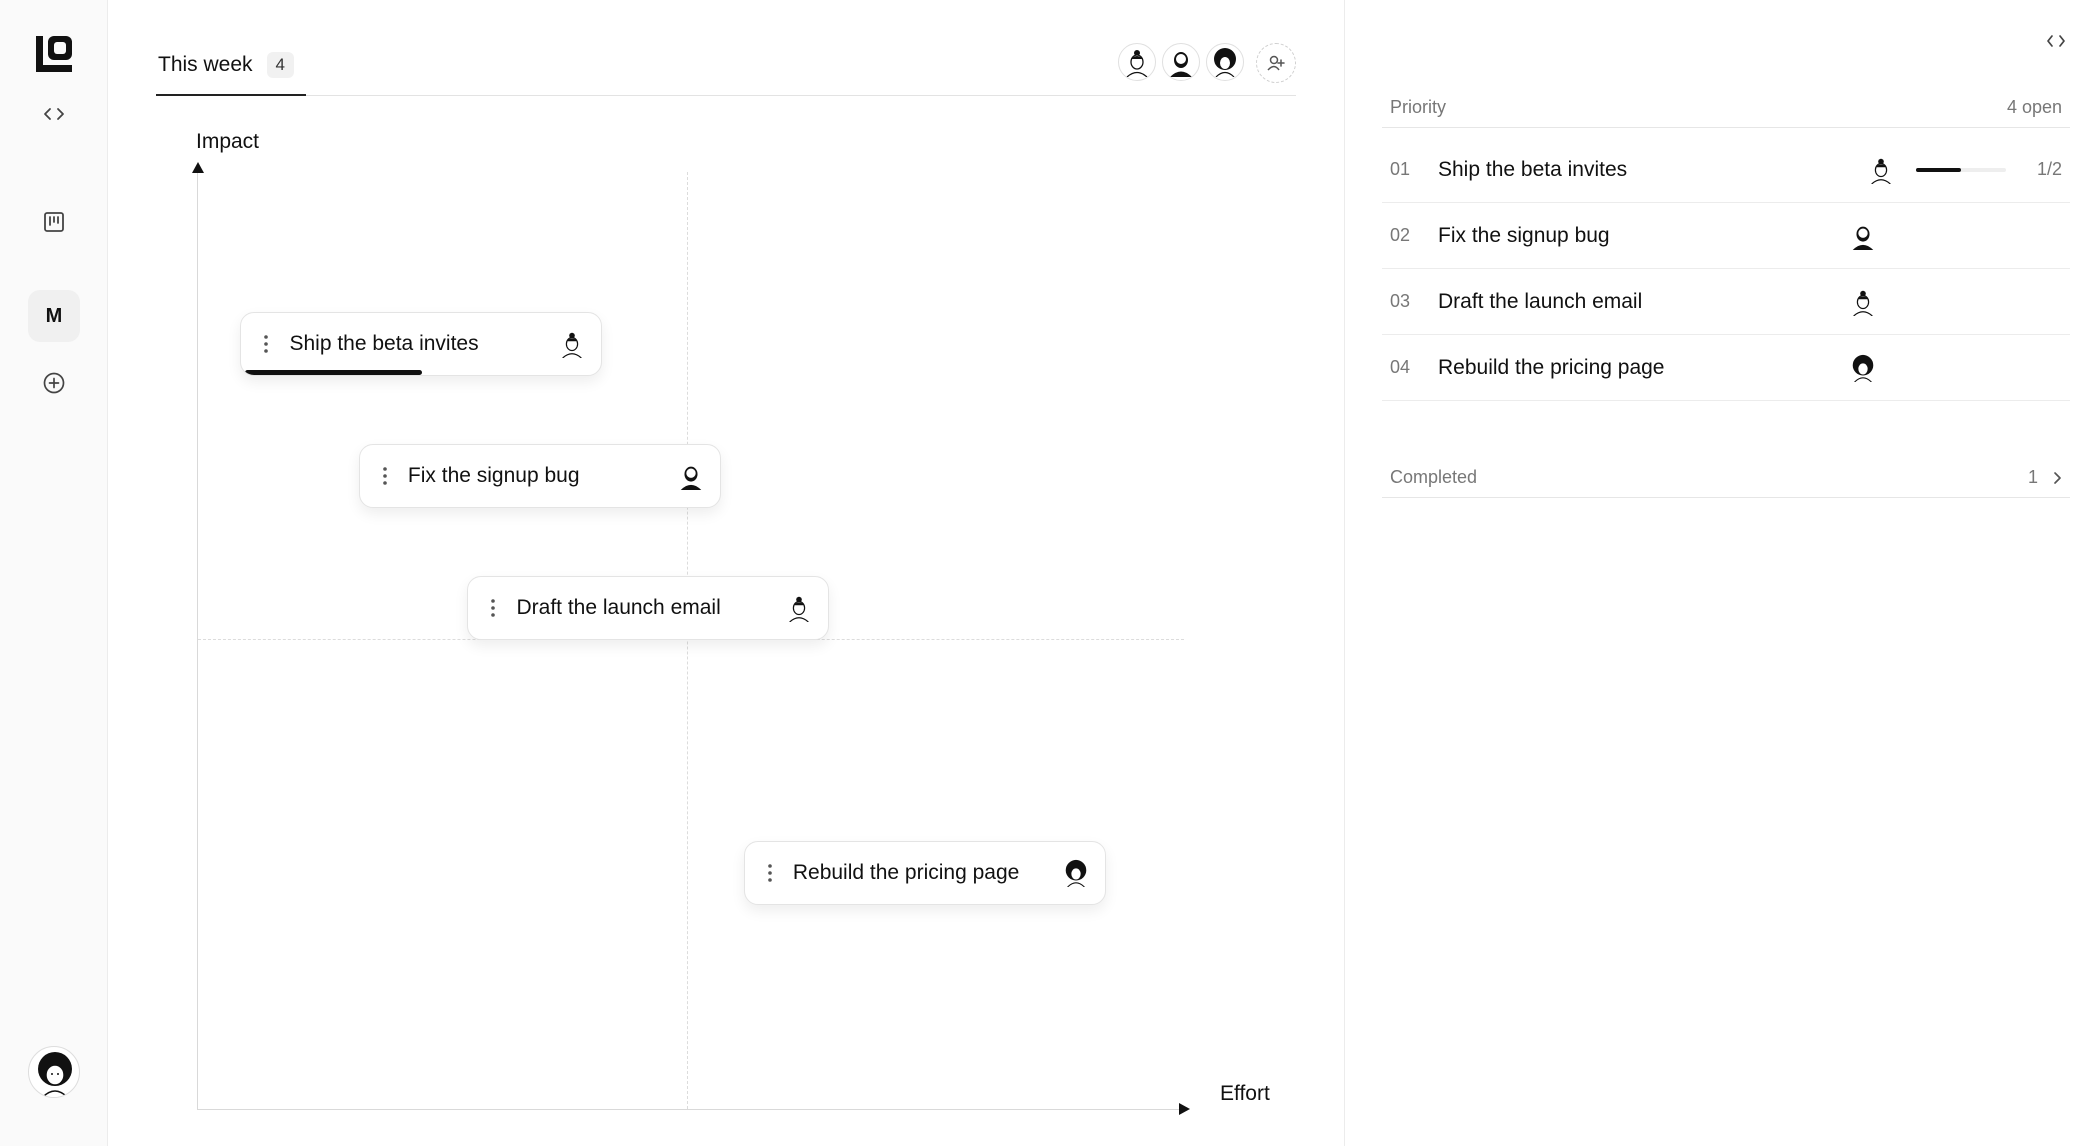  I want to click on row-title: Ship the beta invites, so click(1533, 169).